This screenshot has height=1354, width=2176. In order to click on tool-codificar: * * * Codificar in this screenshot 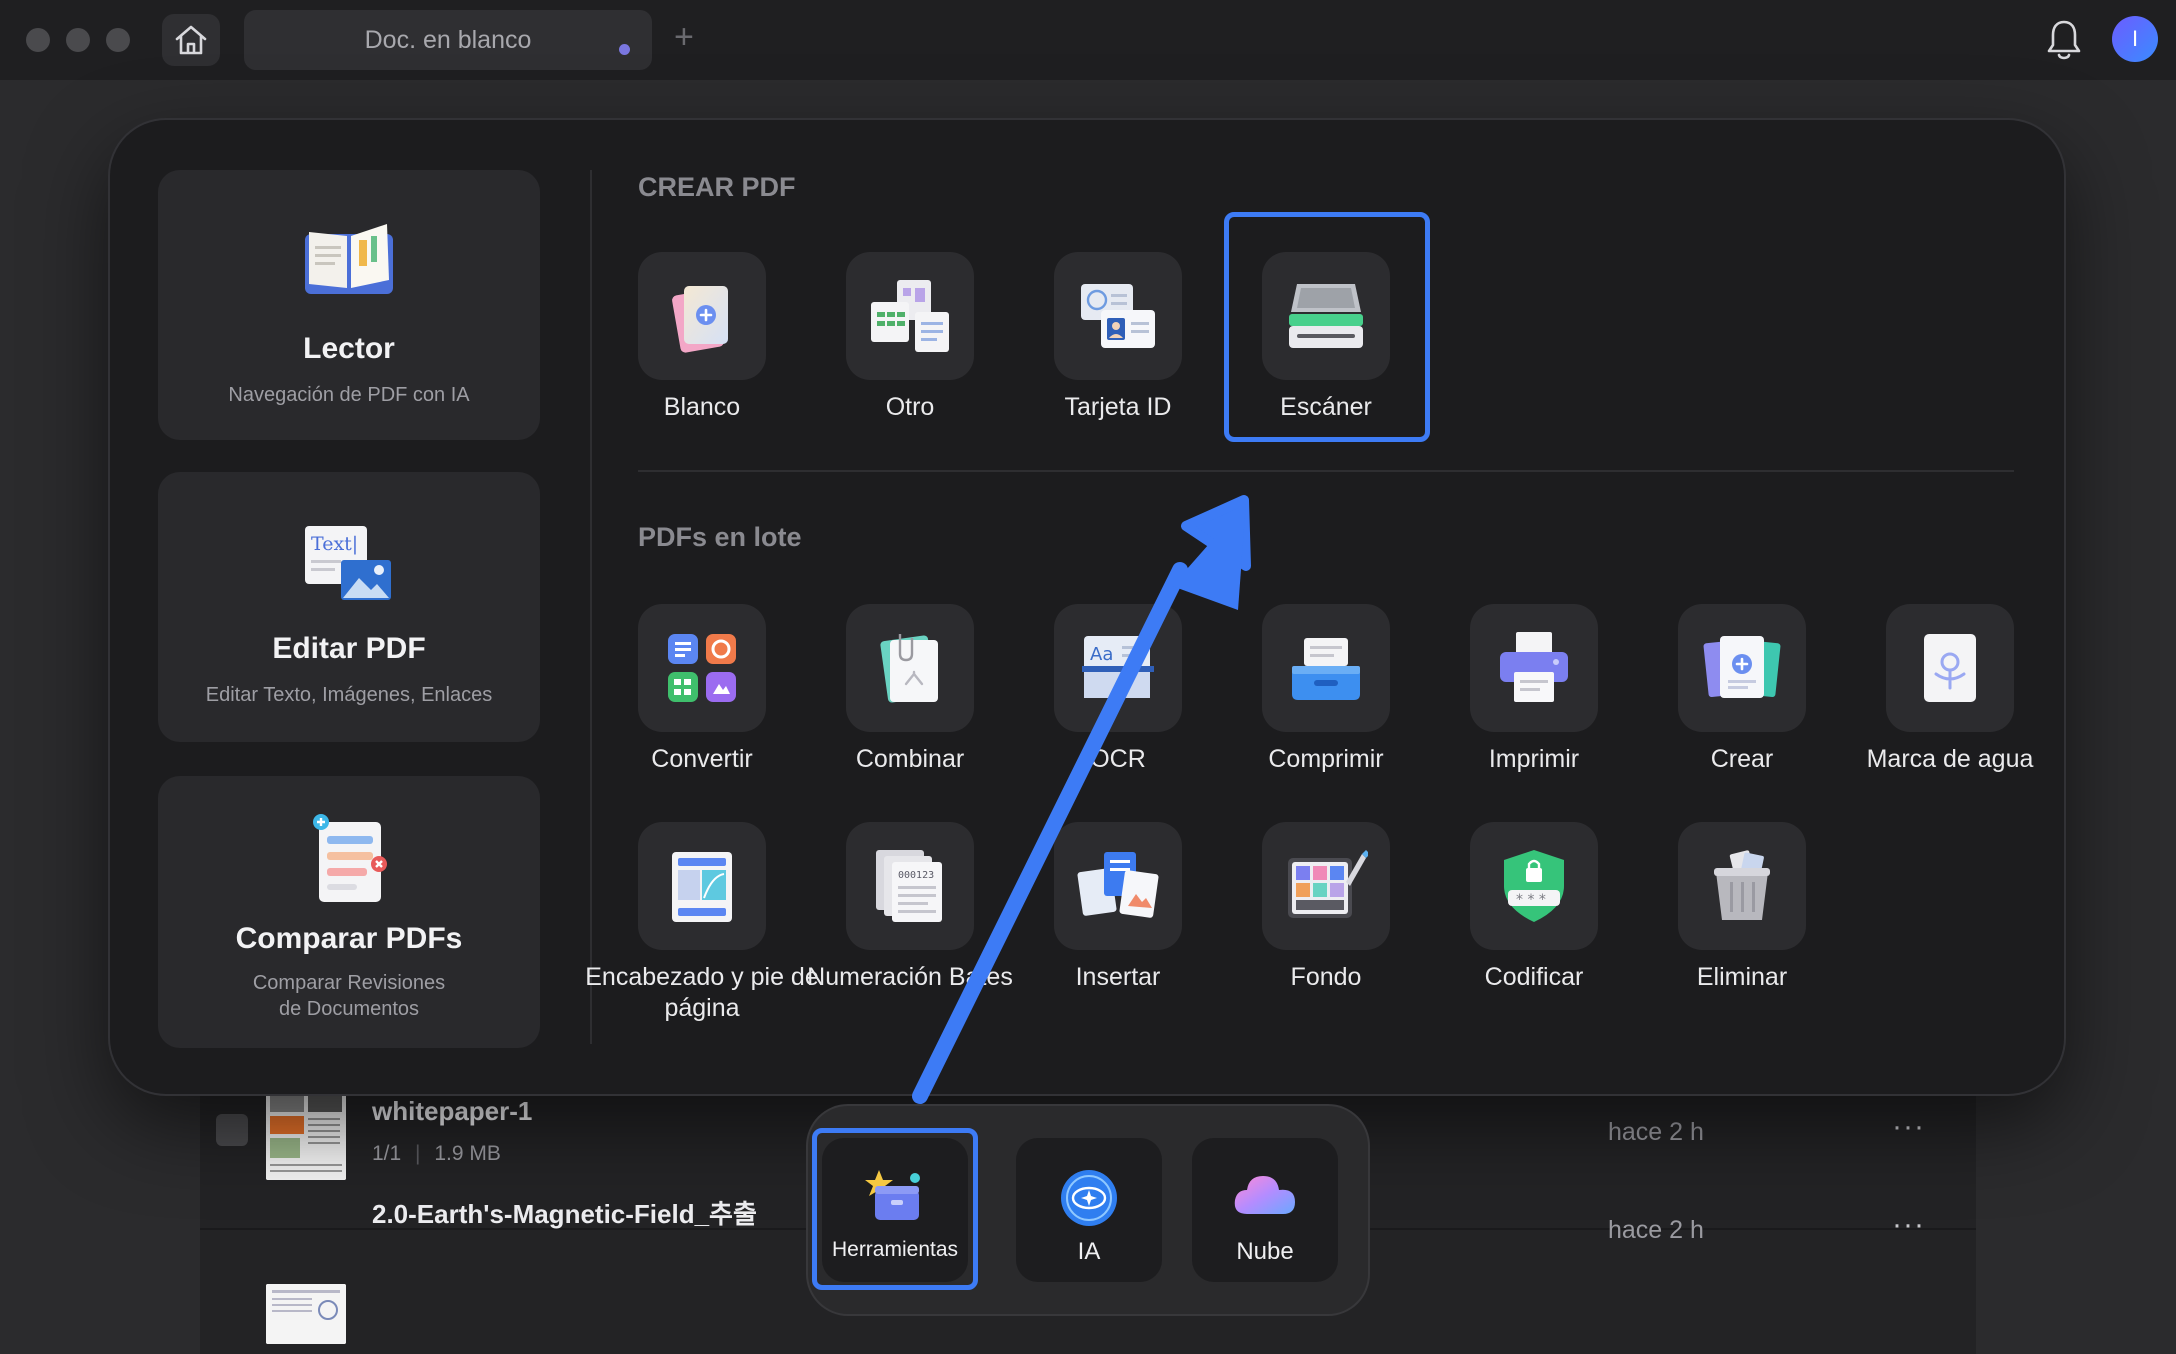, I will do `click(1534, 922)`.